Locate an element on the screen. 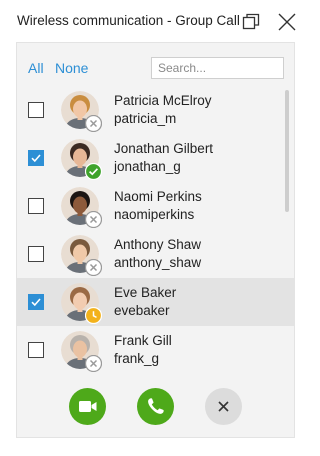  video-camera-icon is located at coordinates (88, 406).